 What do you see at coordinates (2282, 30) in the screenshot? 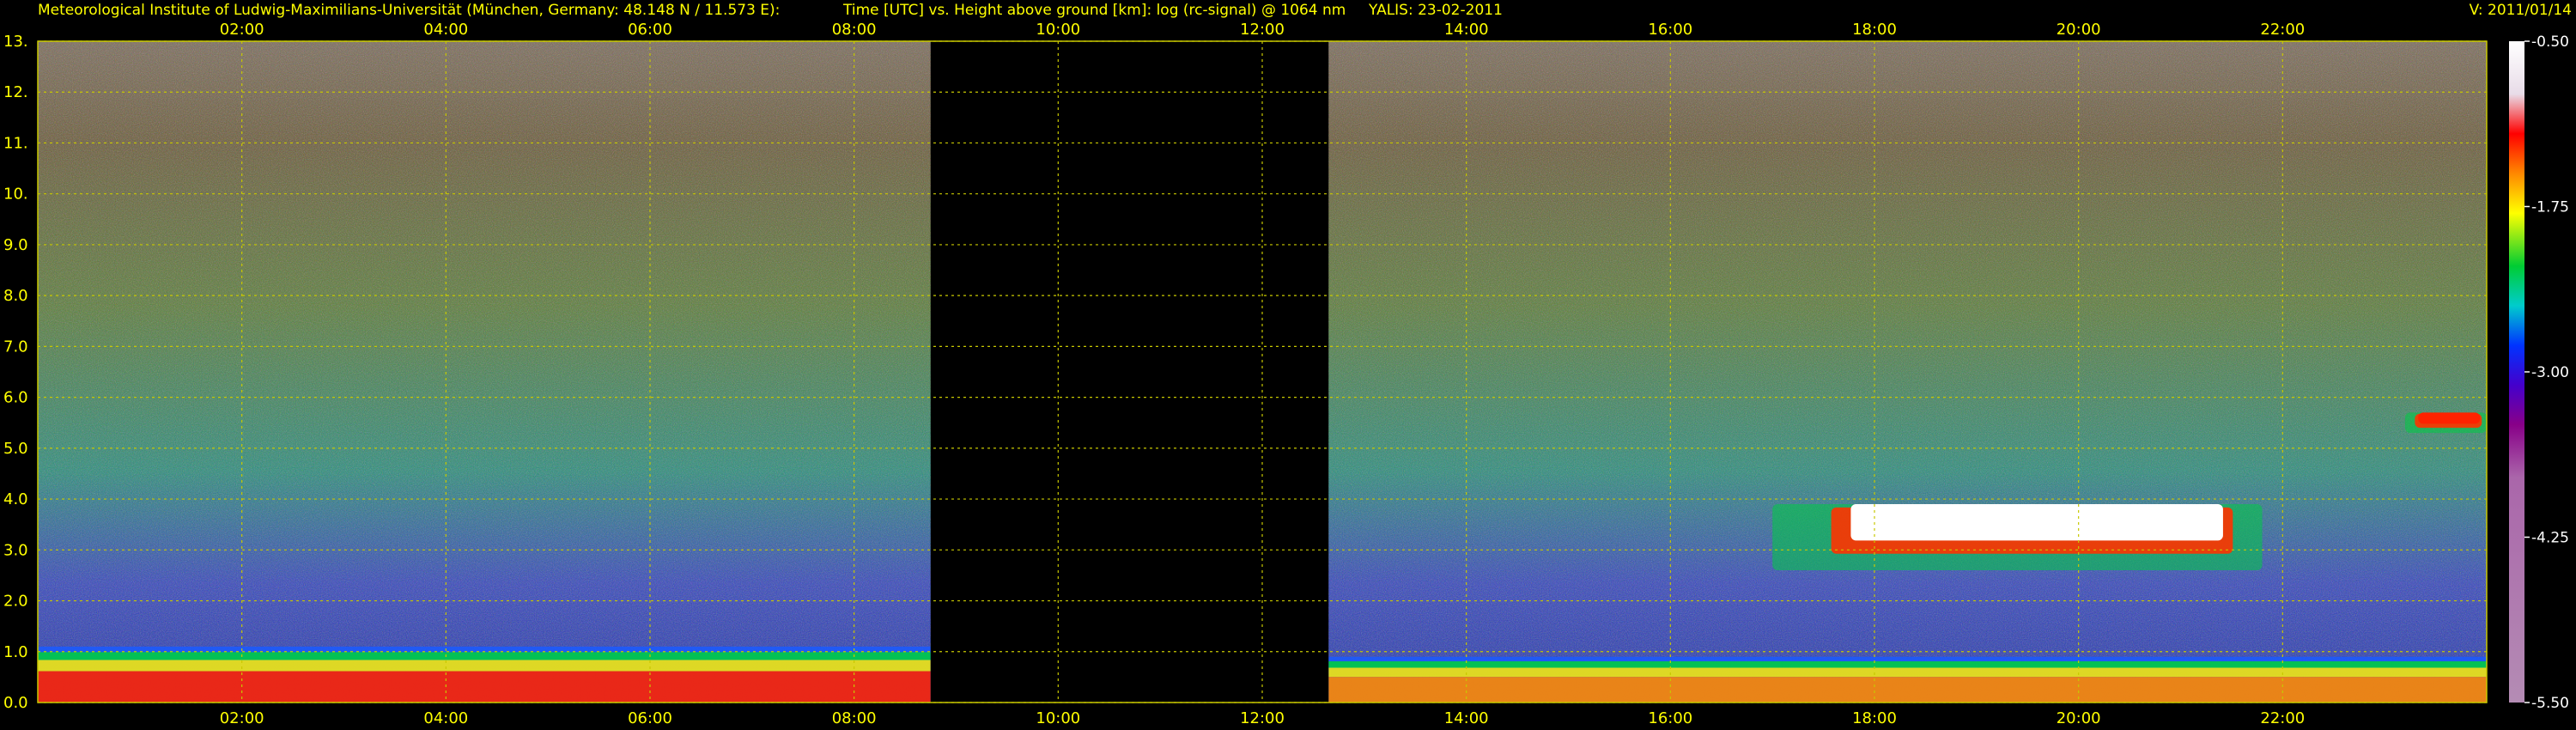
I see `x-tick-label-top: 22:00` at bounding box center [2282, 30].